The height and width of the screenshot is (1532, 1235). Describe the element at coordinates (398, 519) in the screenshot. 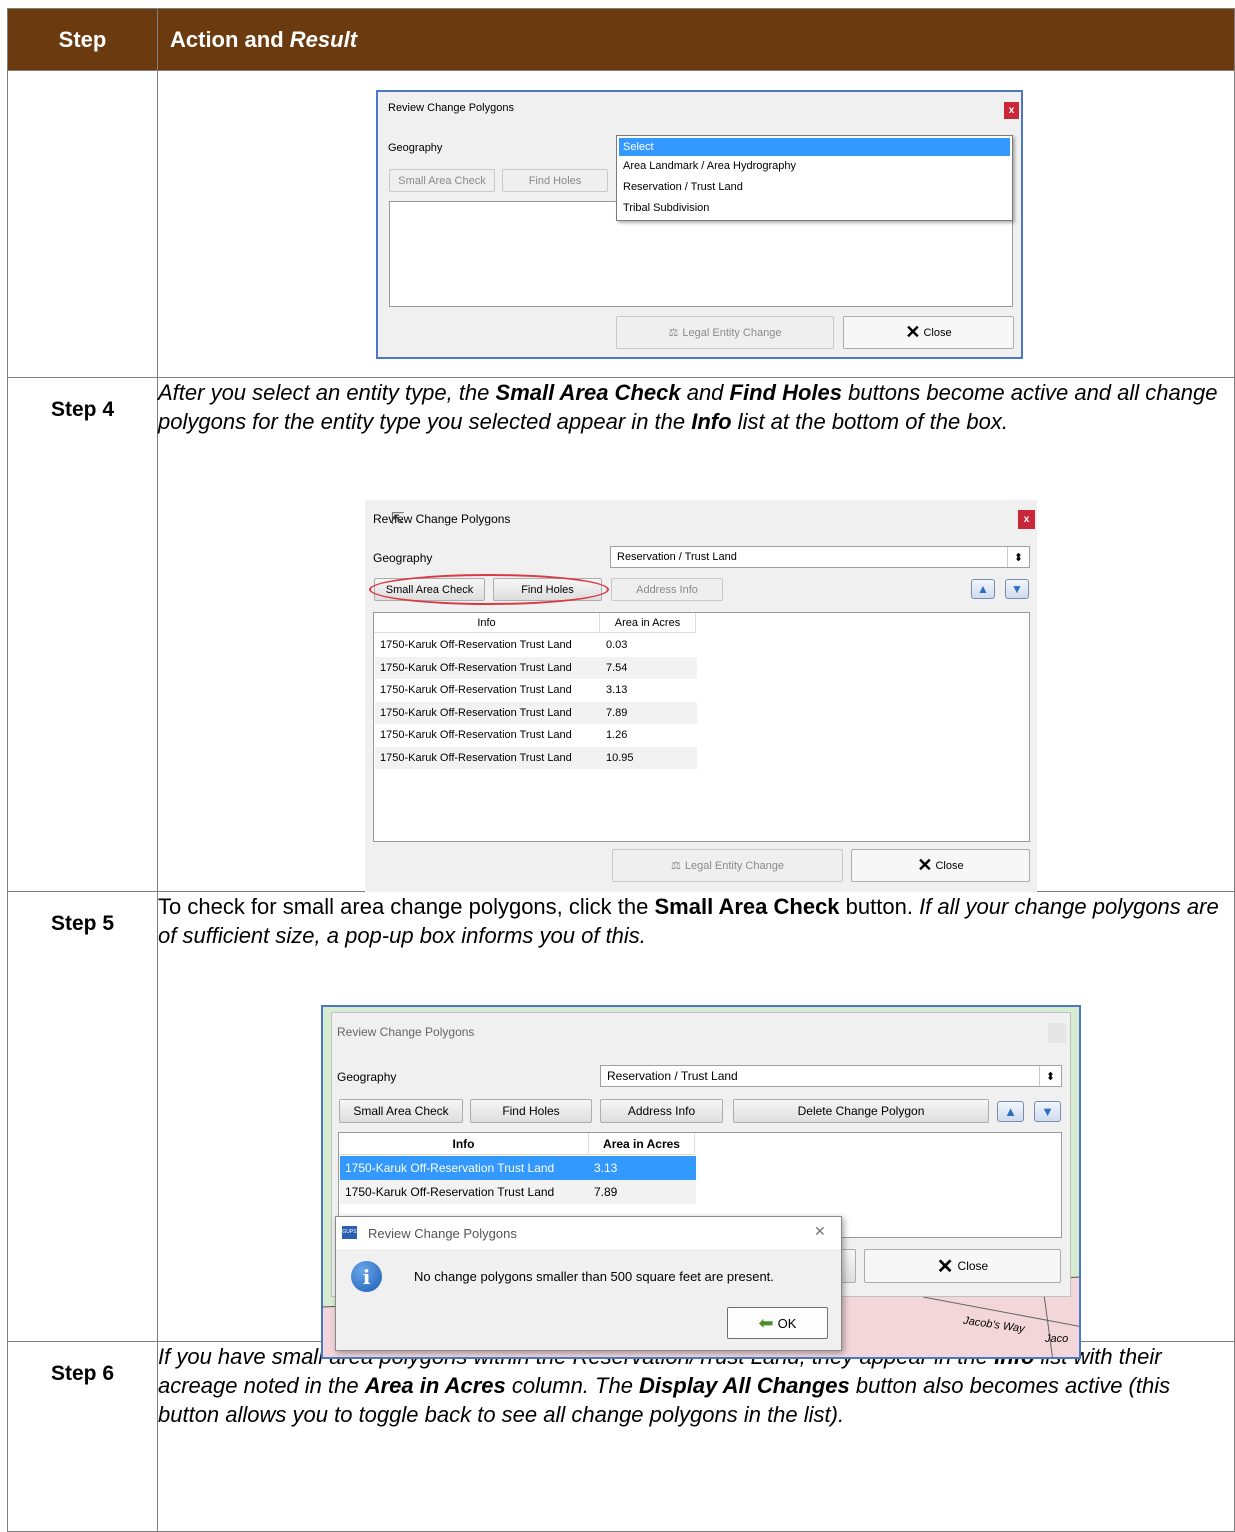

I see `mouse-cursor-icon: ⇱` at that location.